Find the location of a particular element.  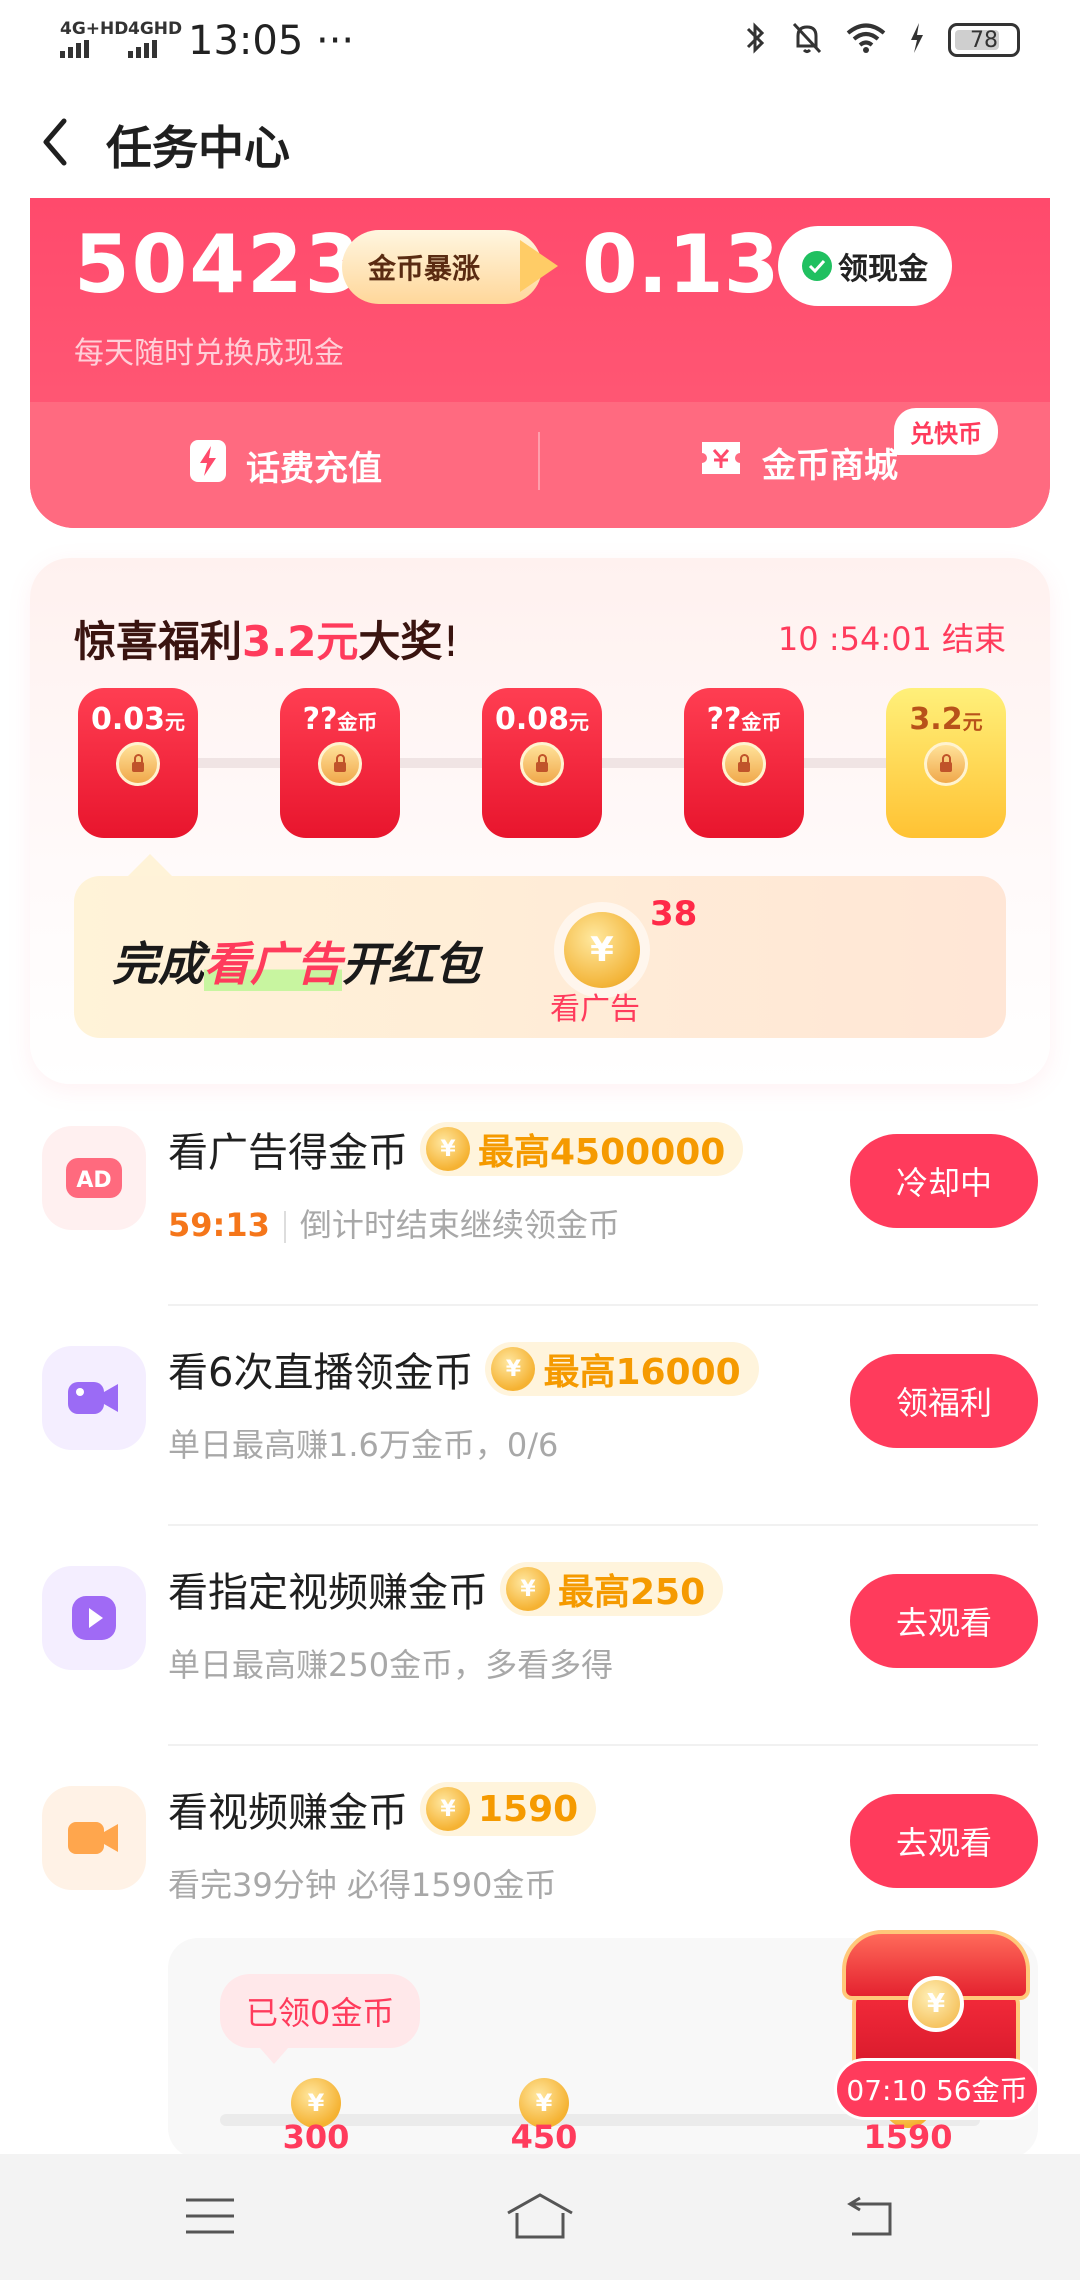

phone-recharge-label: 话费充值 is located at coordinates (314, 469).